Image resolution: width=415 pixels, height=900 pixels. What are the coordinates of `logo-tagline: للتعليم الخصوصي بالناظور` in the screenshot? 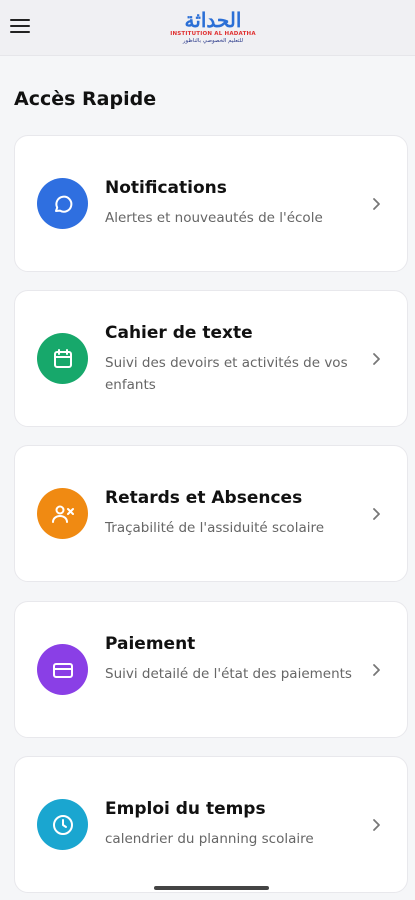 It's located at (213, 41).